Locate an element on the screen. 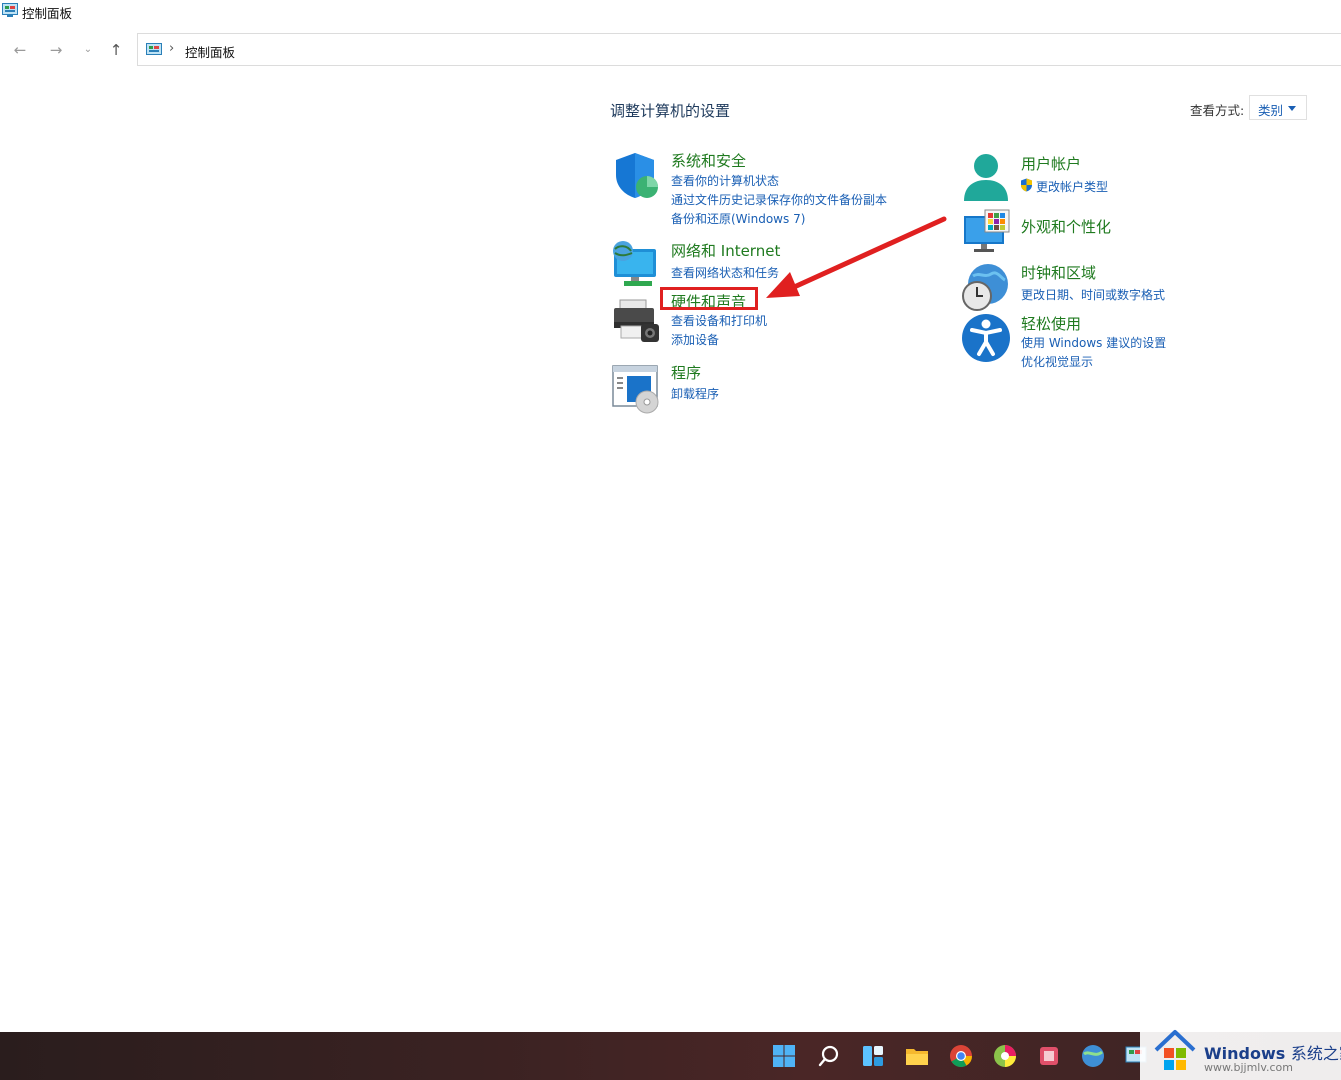 The width and height of the screenshot is (1341, 1080). address-bar: › 控制面板 is located at coordinates (739, 49).